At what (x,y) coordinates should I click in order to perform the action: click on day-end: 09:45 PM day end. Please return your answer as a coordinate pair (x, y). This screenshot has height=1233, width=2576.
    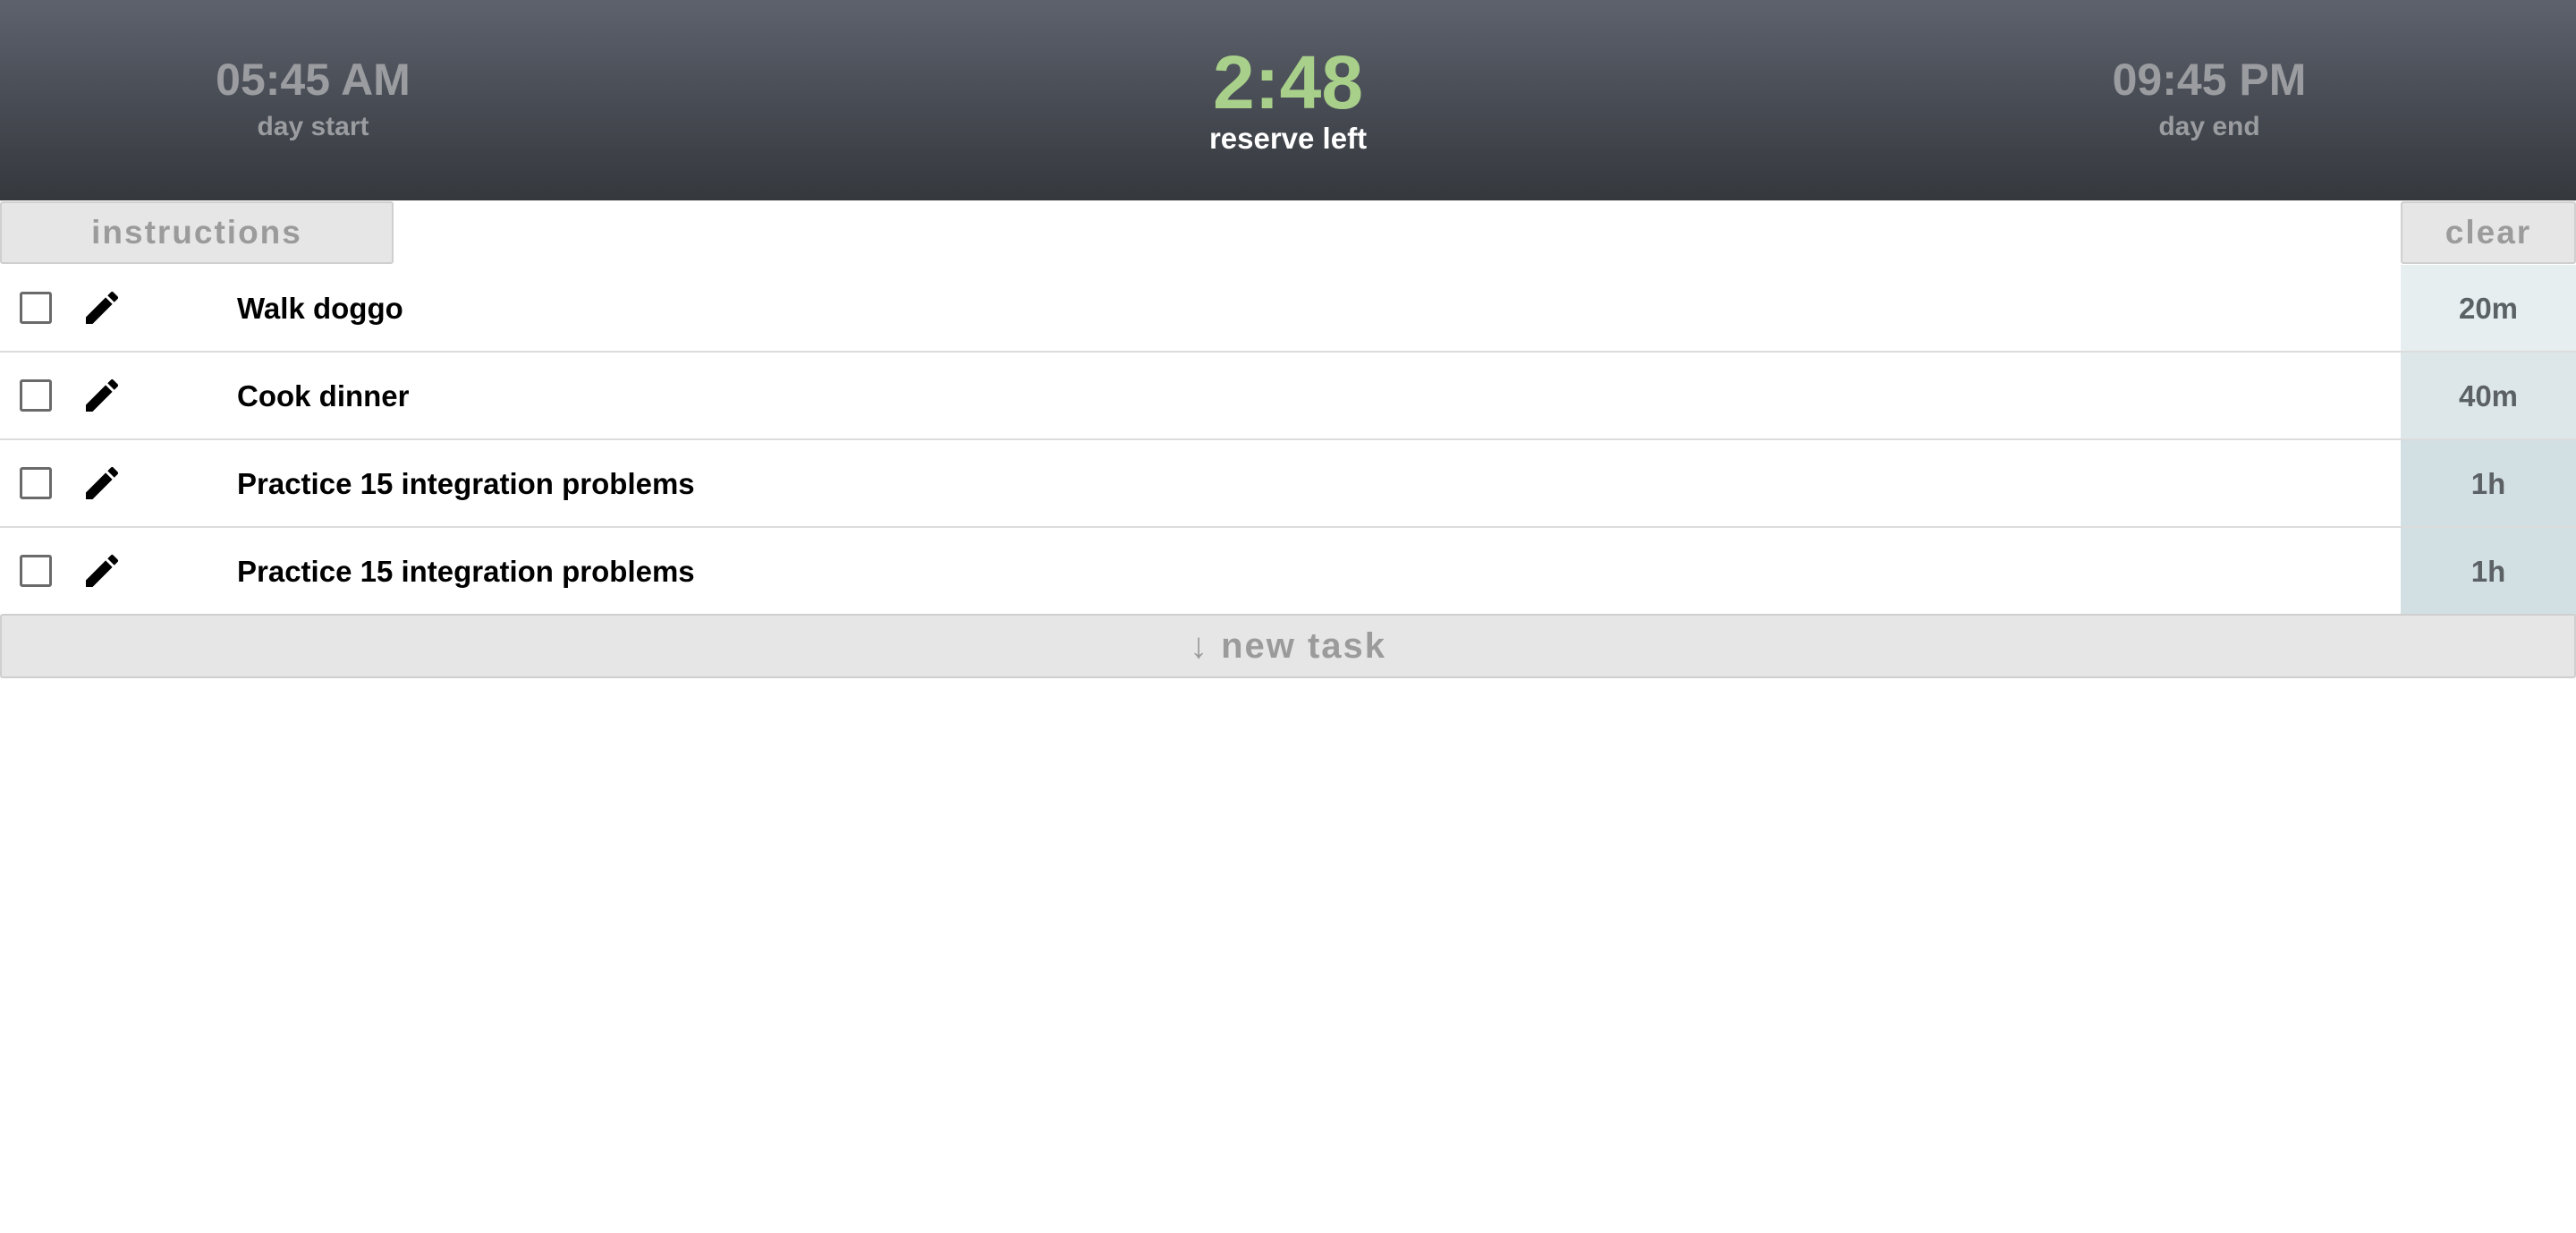
    Looking at the image, I should click on (2209, 97).